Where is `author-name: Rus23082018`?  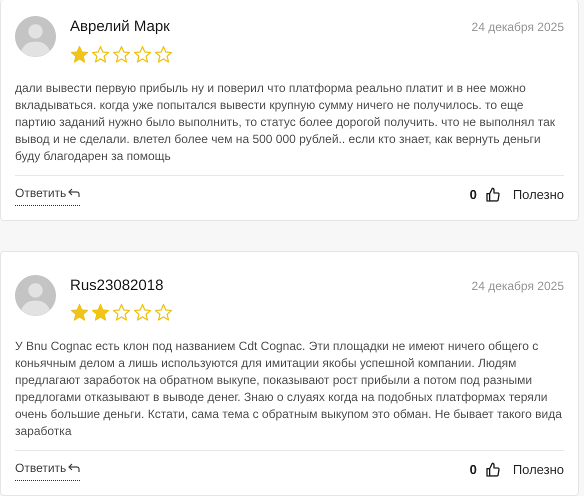
author-name: Rus23082018 is located at coordinates (117, 286).